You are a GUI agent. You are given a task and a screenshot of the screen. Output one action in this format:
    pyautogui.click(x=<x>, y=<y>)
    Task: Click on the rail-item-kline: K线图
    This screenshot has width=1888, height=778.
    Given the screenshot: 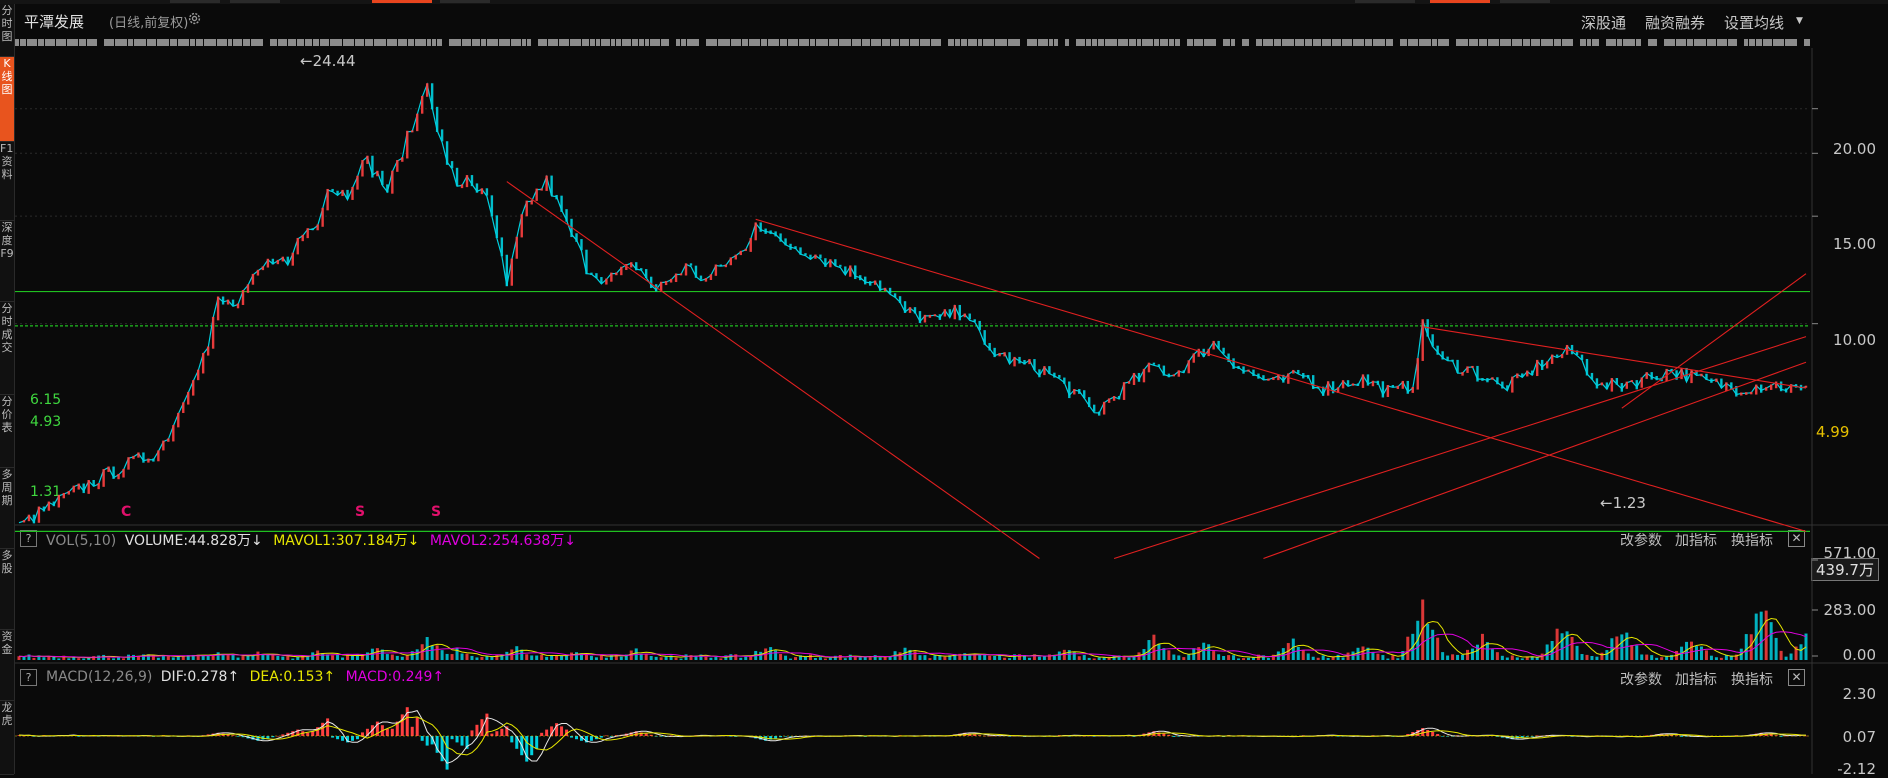 What is the action you would take?
    pyautogui.click(x=7, y=99)
    